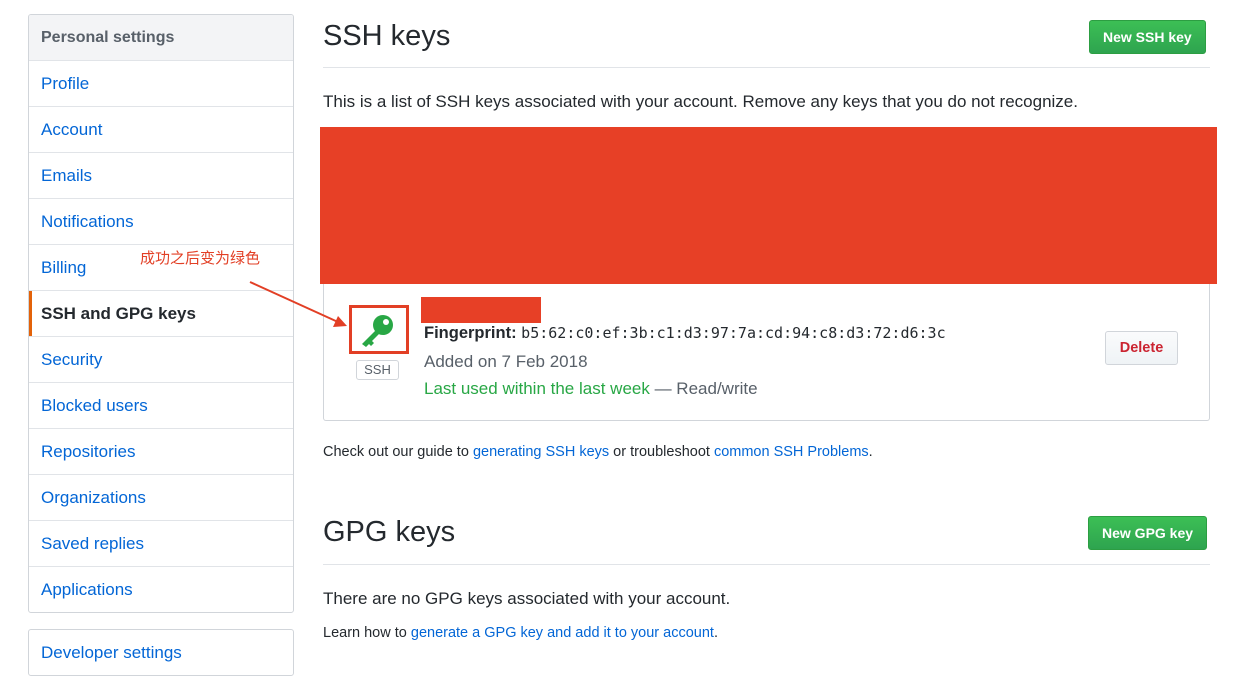 This screenshot has height=688, width=1240. Describe the element at coordinates (161, 652) in the screenshot. I see `sidebar-item-developer-settings: Developer settings` at that location.